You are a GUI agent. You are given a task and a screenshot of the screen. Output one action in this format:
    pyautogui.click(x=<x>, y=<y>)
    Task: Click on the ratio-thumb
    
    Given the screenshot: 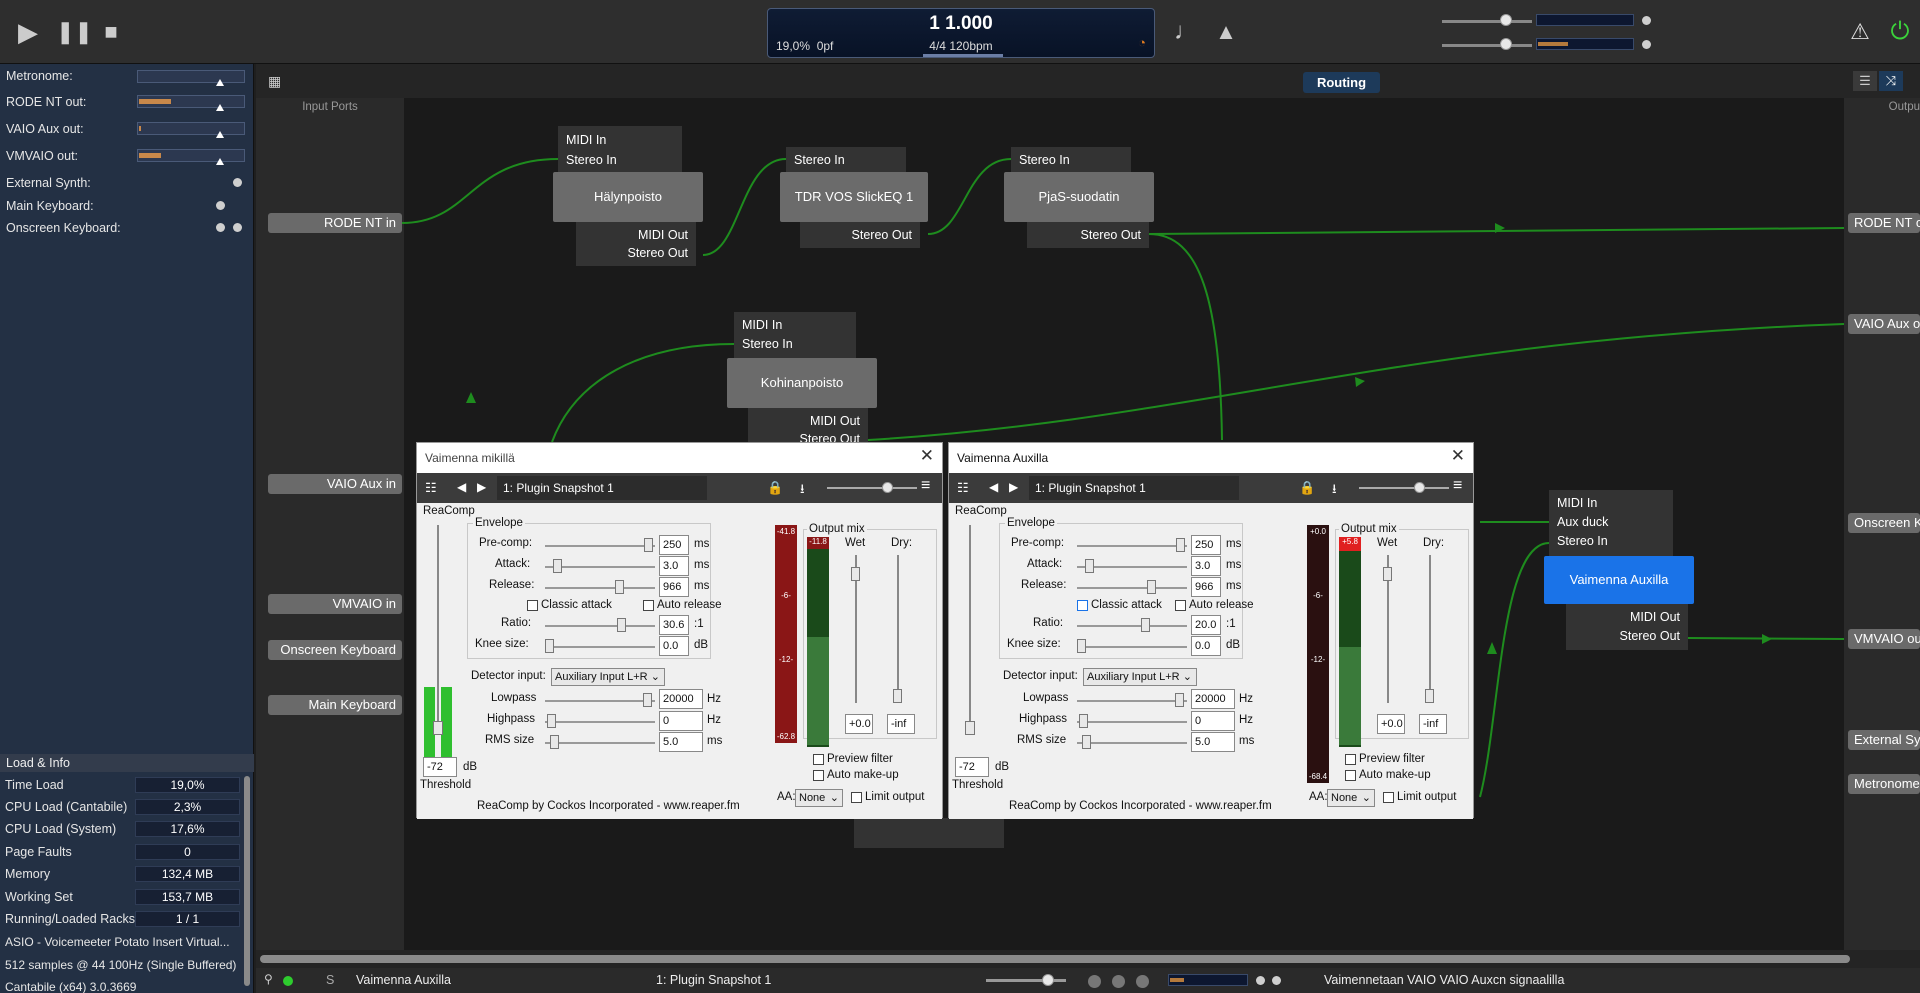 What is the action you would take?
    pyautogui.click(x=1145, y=625)
    